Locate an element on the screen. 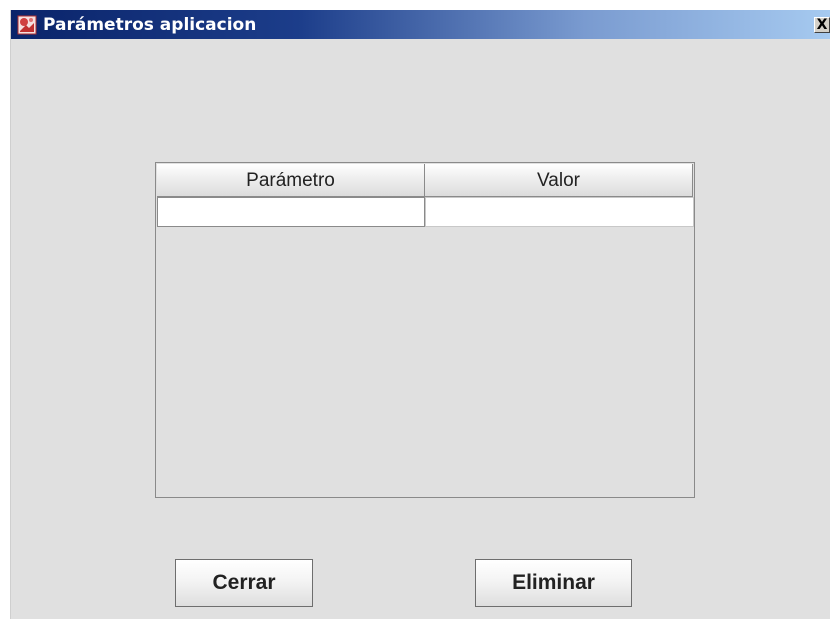 This screenshot has width=830, height=619. table-row is located at coordinates (425, 212).